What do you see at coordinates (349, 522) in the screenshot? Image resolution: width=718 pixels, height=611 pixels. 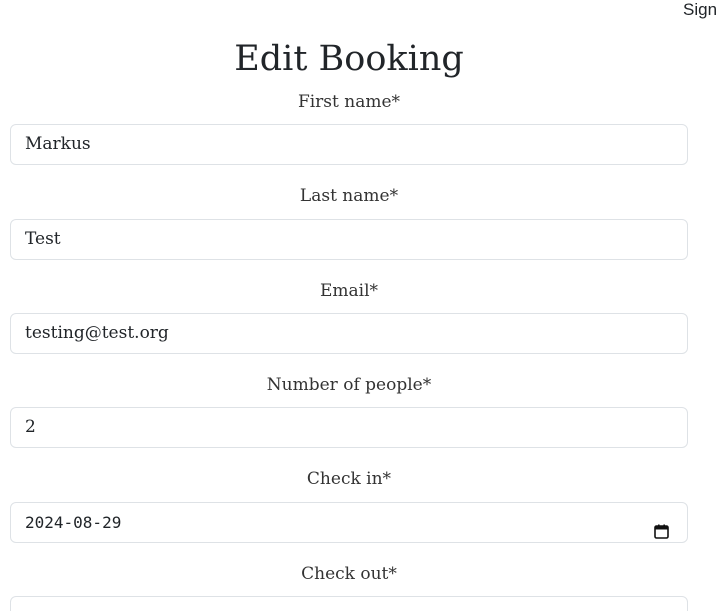 I see `check-in-date-input: 2024-08-29` at bounding box center [349, 522].